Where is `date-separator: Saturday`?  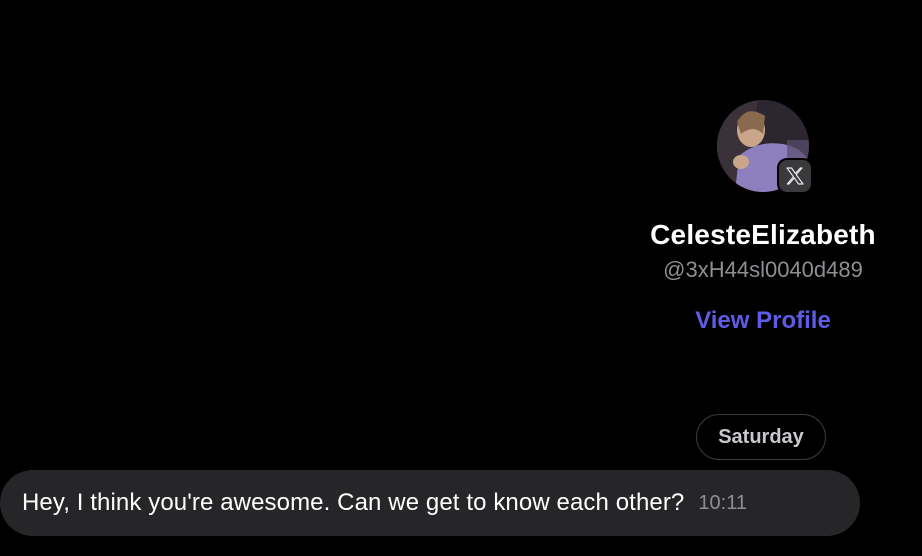
date-separator: Saturday is located at coordinates (761, 437).